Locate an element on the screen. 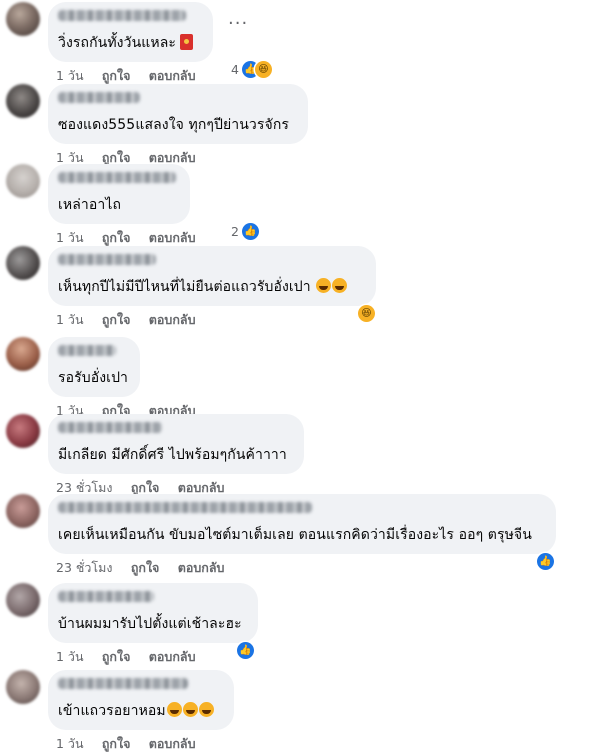 The height and width of the screenshot is (755, 600). comment-bubble: เหล่าอาไถ is located at coordinates (119, 194).